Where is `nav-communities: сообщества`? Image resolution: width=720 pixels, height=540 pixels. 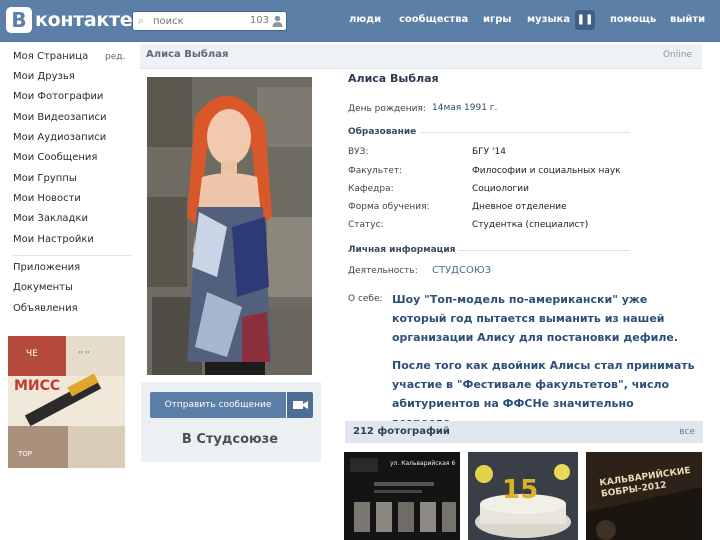
nav-communities: сообщества is located at coordinates (433, 19).